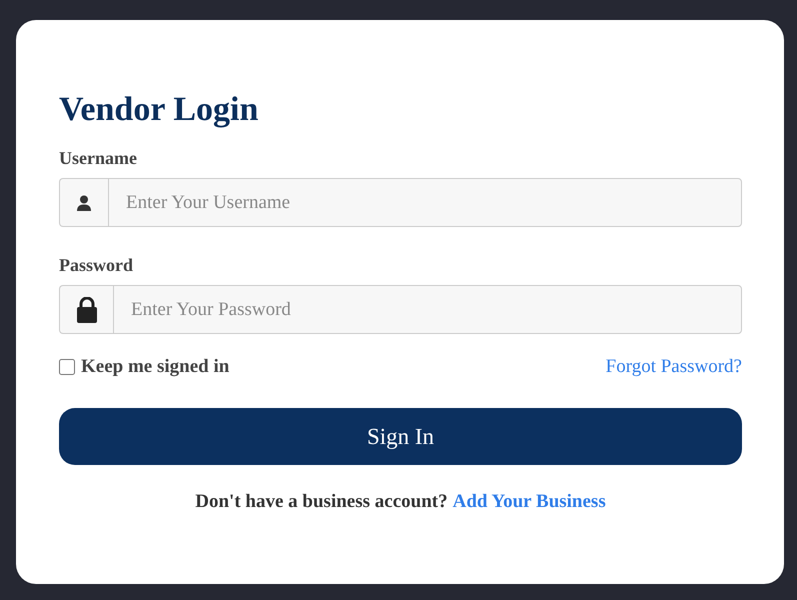  Describe the element at coordinates (86, 309) in the screenshot. I see `lock-icon` at that location.